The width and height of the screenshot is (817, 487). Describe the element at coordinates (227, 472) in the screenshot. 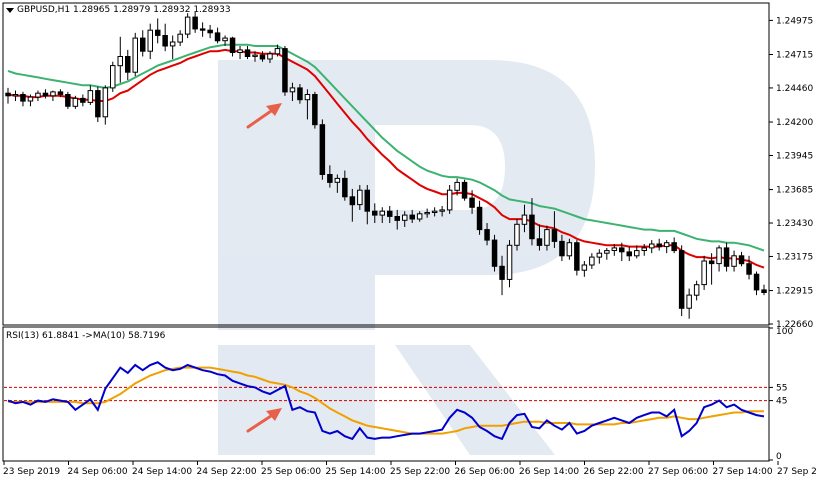

I see `x-tick-label: 24 Sep 22:00` at that location.